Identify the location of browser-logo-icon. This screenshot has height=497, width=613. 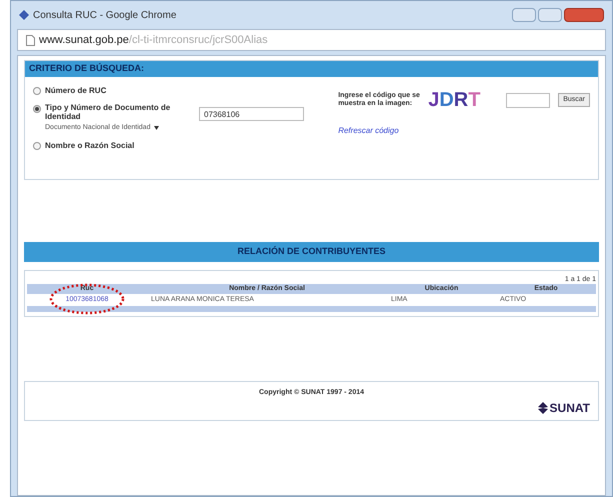
(24, 15).